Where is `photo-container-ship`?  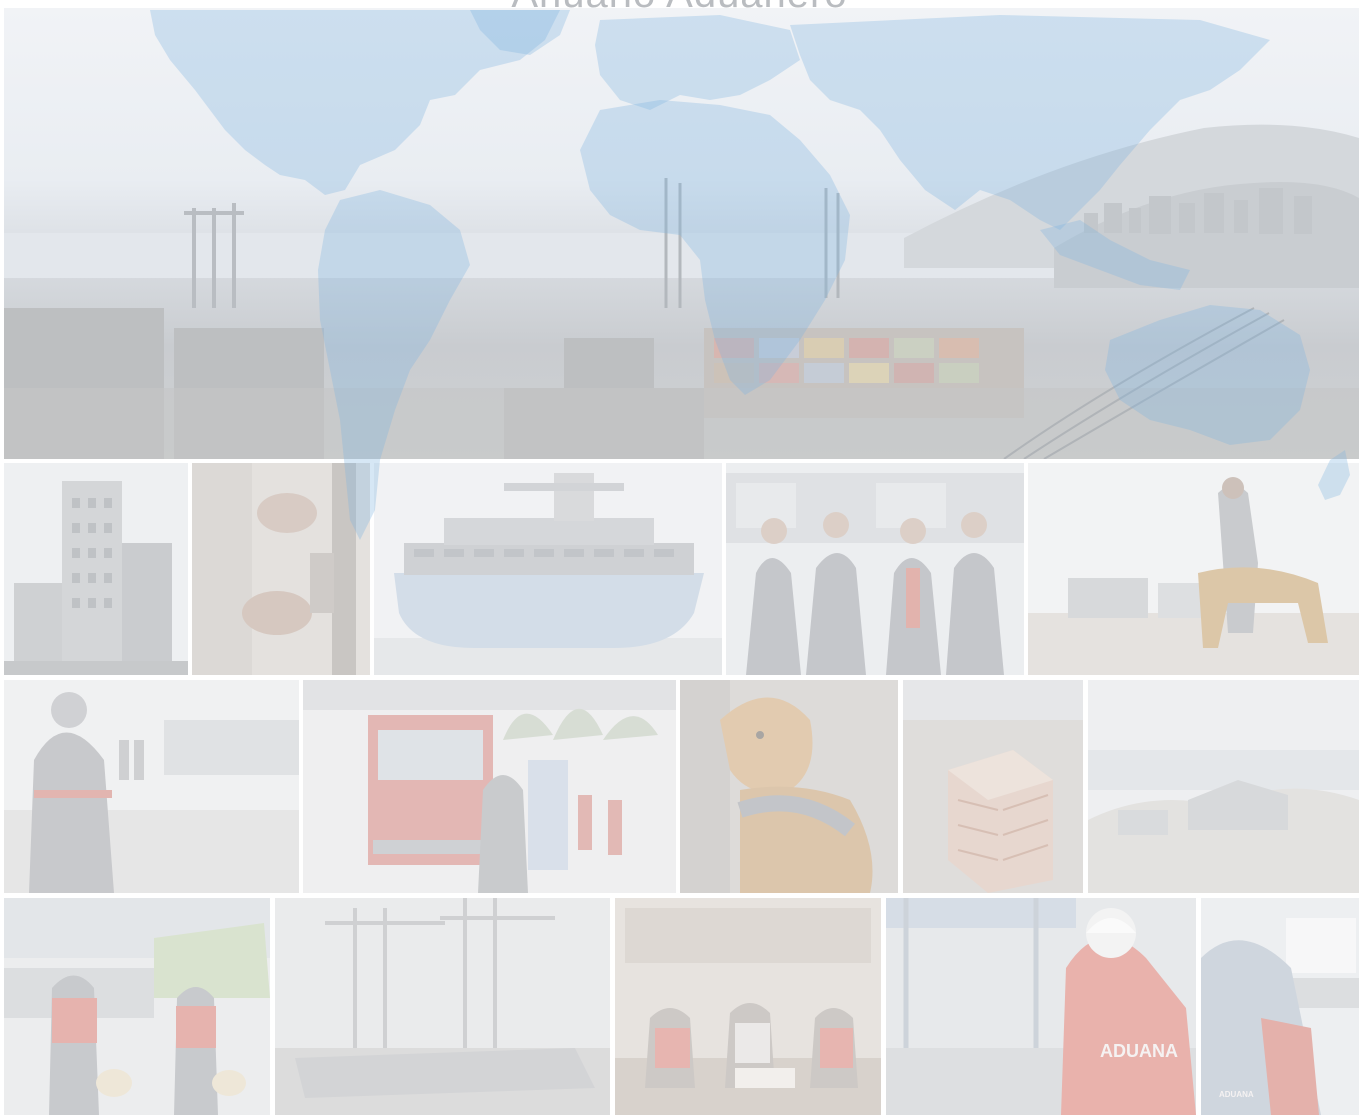 photo-container-ship is located at coordinates (548, 569).